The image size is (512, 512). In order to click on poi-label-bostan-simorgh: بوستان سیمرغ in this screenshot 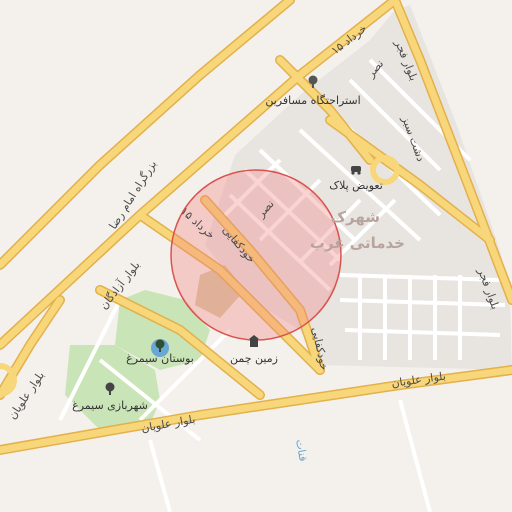, I will do `click(160, 358)`.